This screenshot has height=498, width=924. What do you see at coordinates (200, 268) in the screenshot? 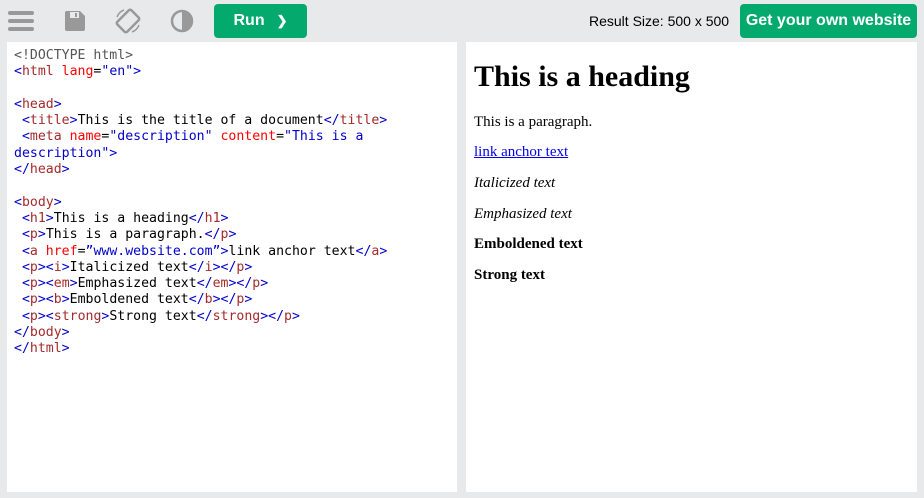
I see `code-line: <p><i>Italicized text</i></p>` at bounding box center [200, 268].